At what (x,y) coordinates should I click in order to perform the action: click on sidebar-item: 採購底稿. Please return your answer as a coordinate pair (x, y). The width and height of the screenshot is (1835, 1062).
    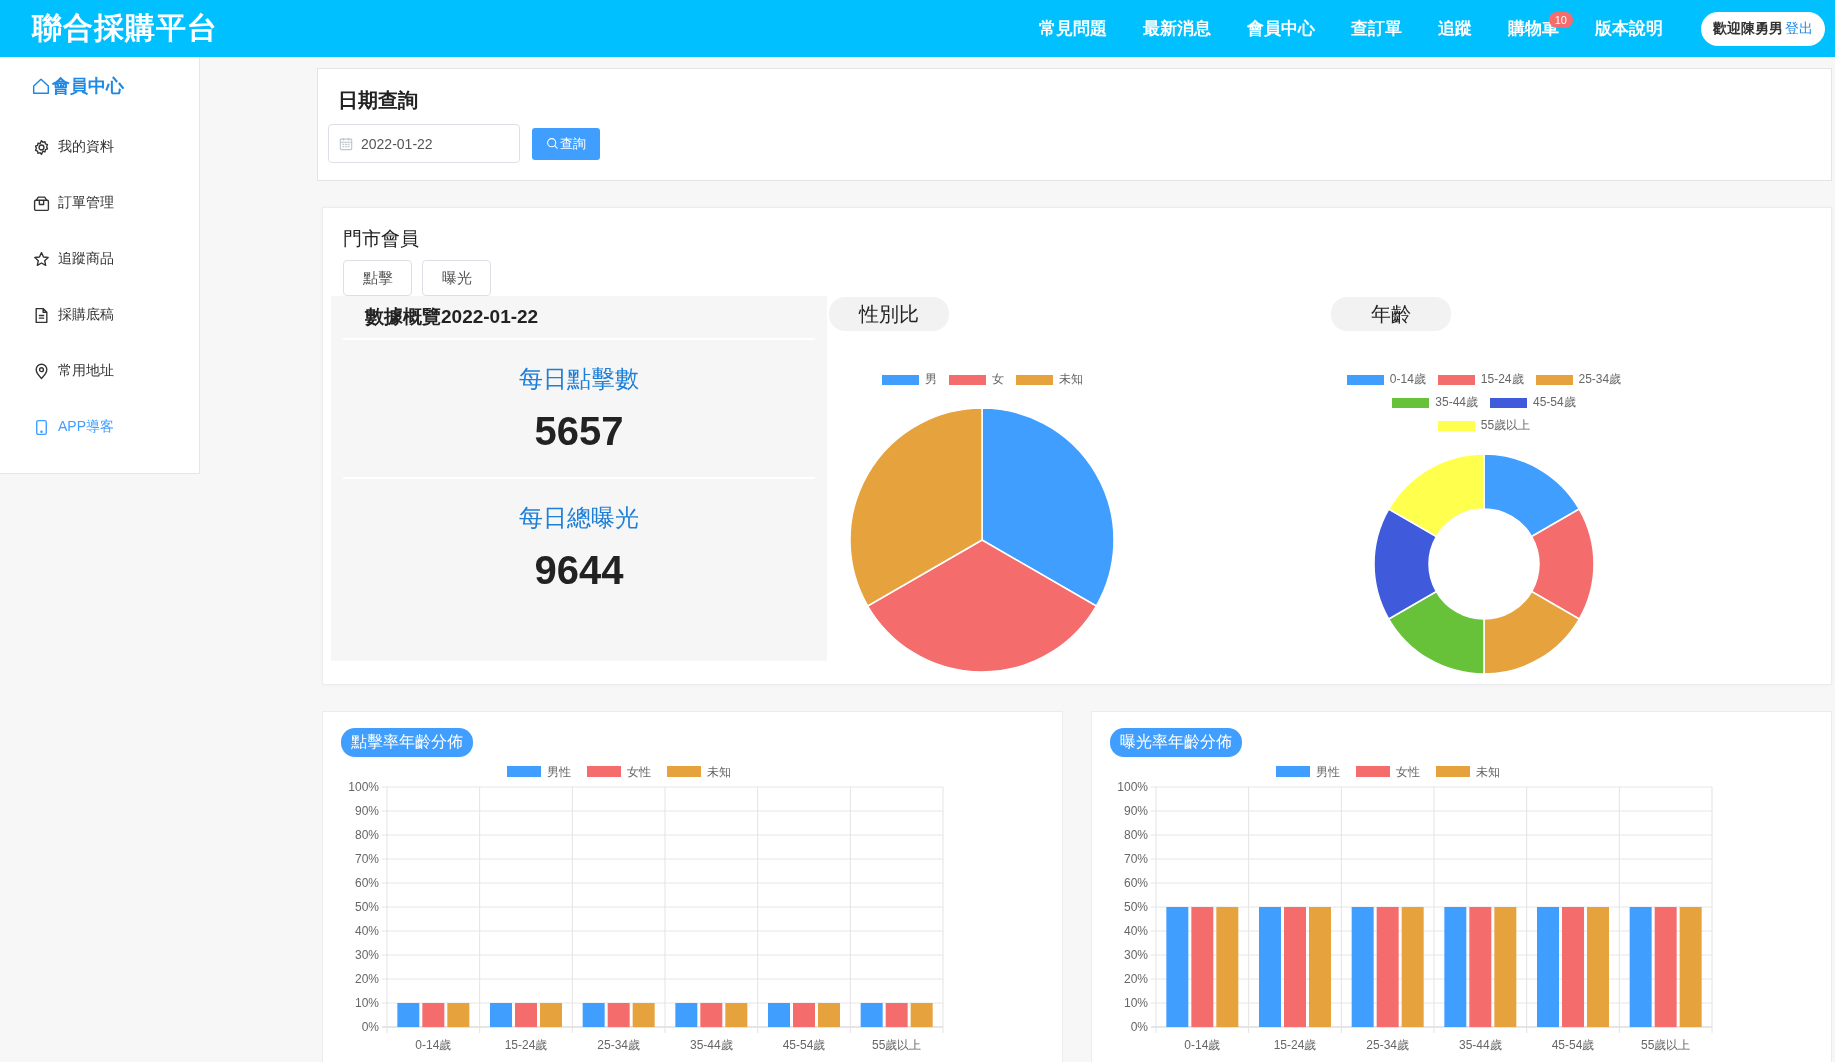
    Looking at the image, I should click on (99, 315).